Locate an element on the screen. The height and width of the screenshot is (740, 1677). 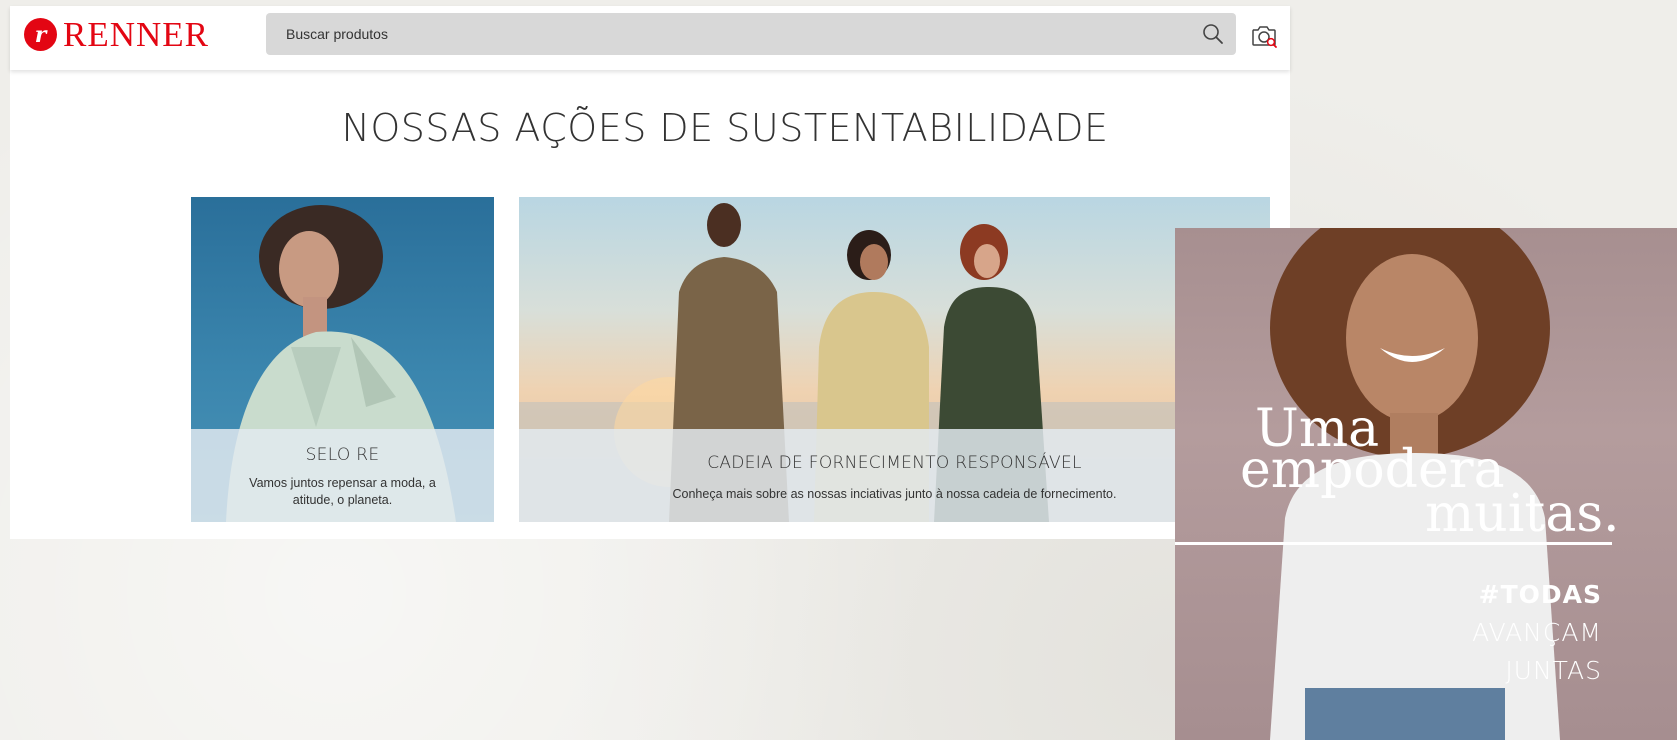
site-header: r RENNER is located at coordinates (650, 38).